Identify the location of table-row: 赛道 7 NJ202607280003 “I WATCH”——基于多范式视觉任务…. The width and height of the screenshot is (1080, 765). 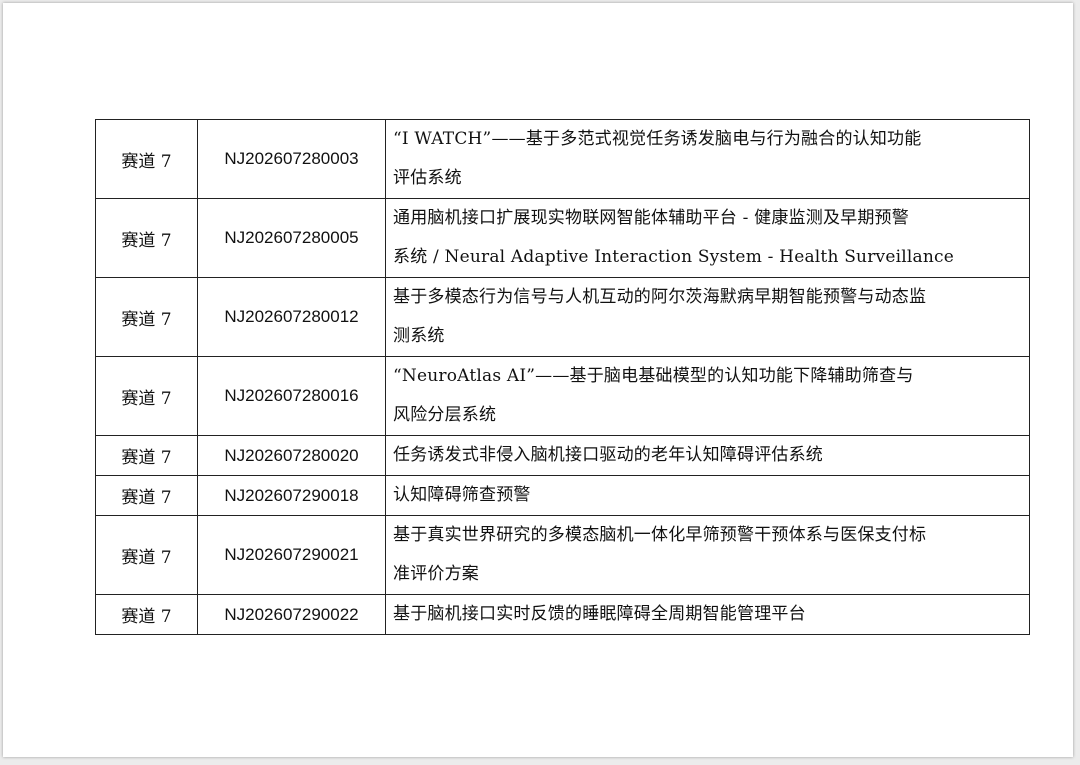
(562, 159).